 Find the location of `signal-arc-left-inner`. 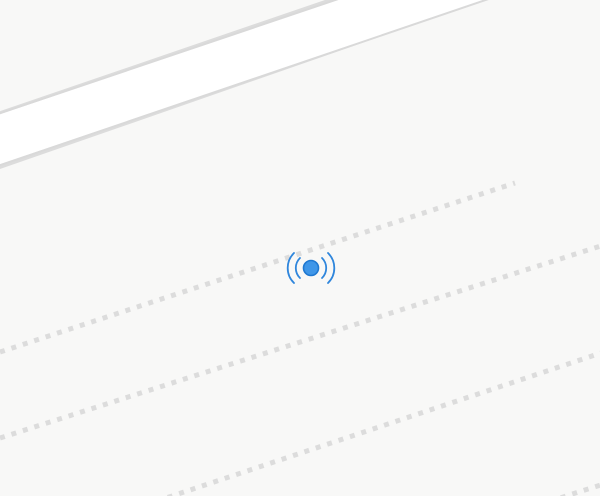

signal-arc-left-inner is located at coordinates (297, 268).